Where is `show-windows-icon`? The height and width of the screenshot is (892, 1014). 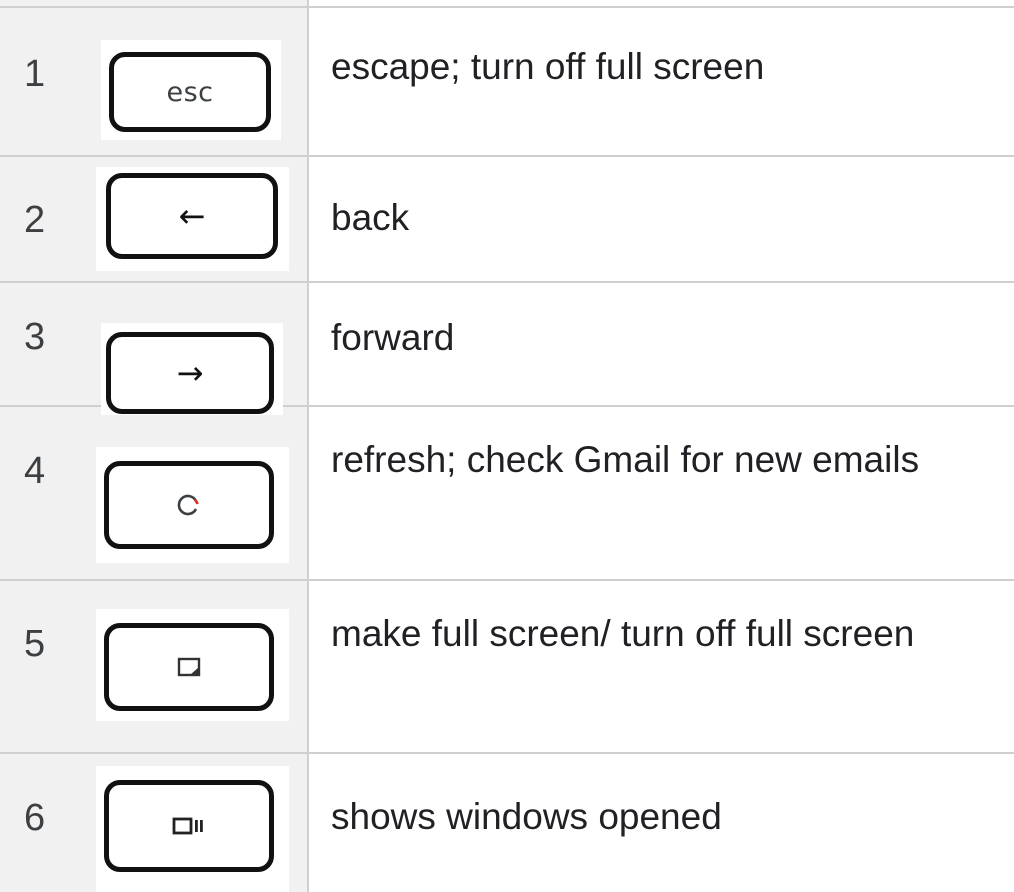
show-windows-icon is located at coordinates (187, 826).